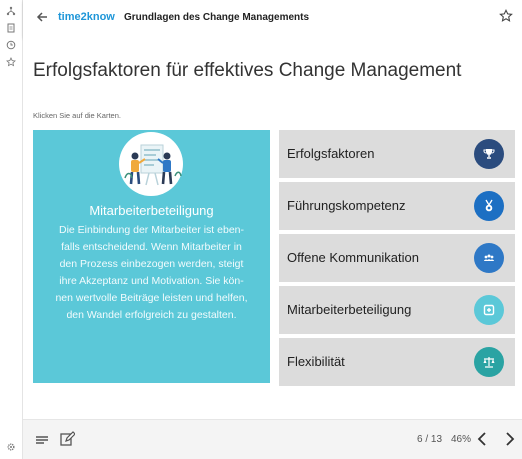 The height and width of the screenshot is (459, 522). What do you see at coordinates (42, 440) in the screenshot?
I see `menu-icon` at bounding box center [42, 440].